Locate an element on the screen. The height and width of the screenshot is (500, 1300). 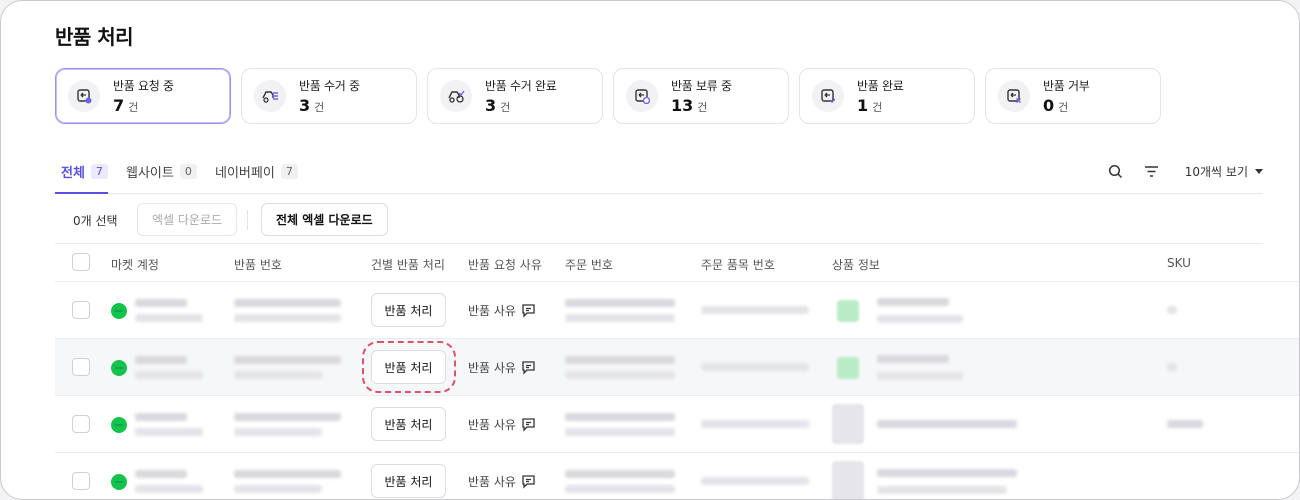
all-excel-download-button: 전체 엑셀 다운로드 is located at coordinates (324, 219).